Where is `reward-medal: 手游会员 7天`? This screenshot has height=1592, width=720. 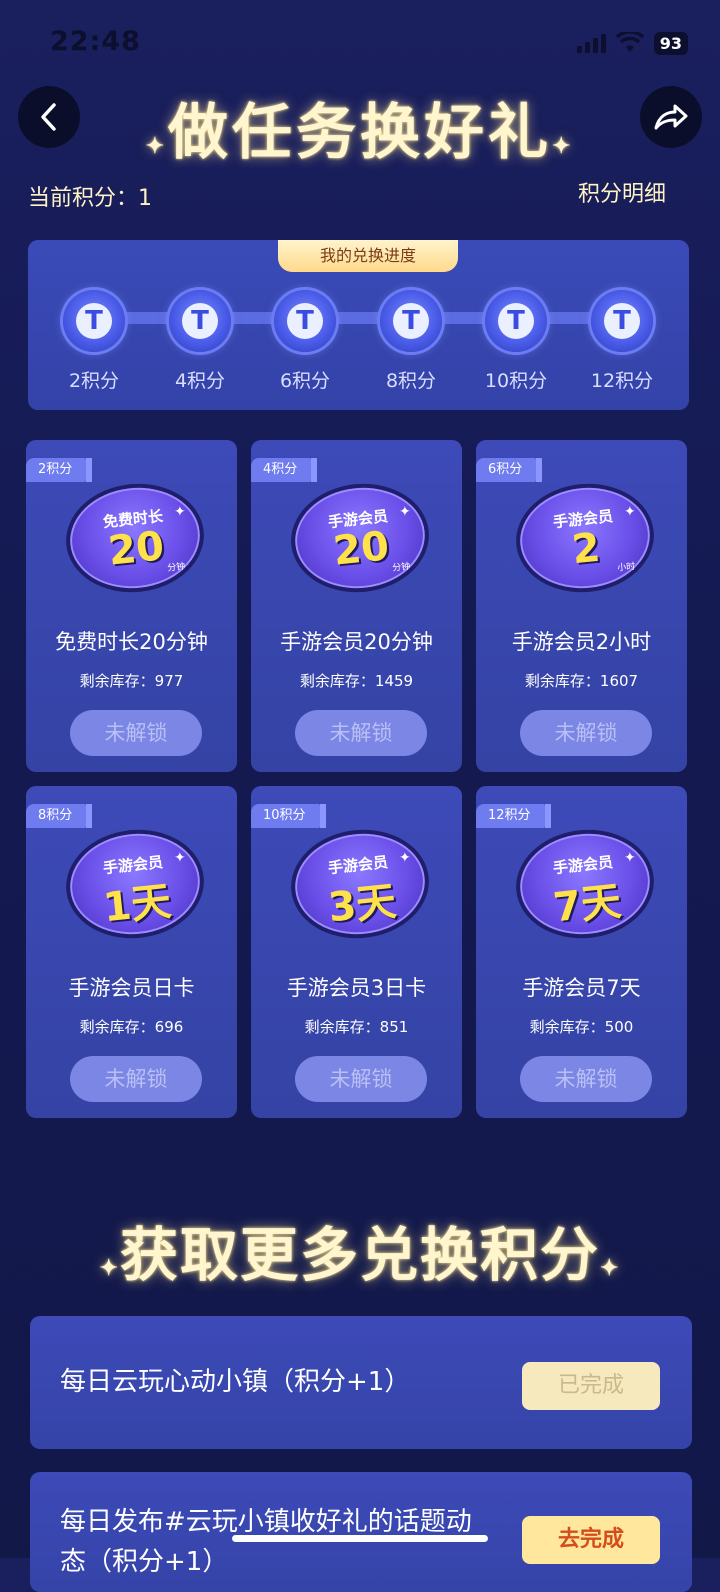
reward-medal: 手游会员 7天 is located at coordinates (585, 884).